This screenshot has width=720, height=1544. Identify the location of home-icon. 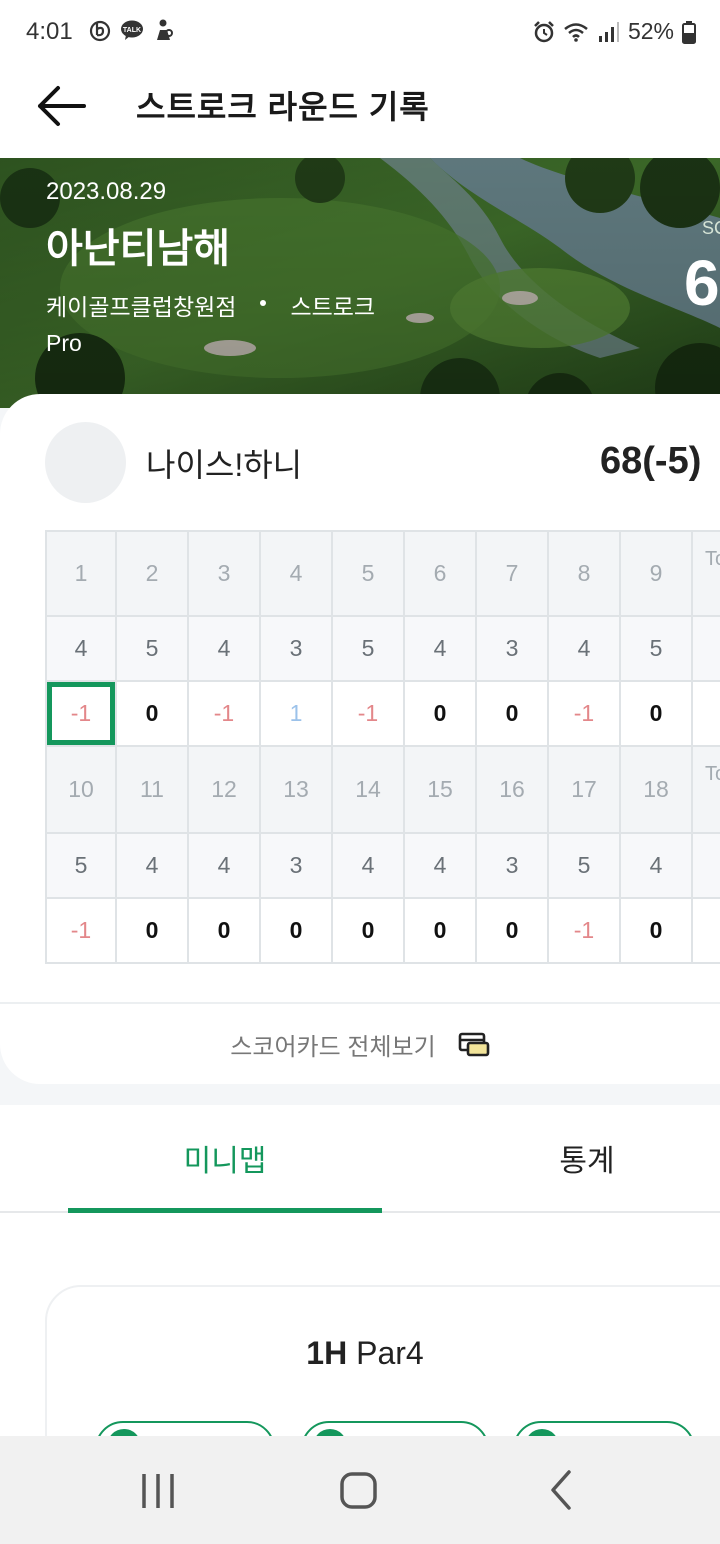
(358, 1491).